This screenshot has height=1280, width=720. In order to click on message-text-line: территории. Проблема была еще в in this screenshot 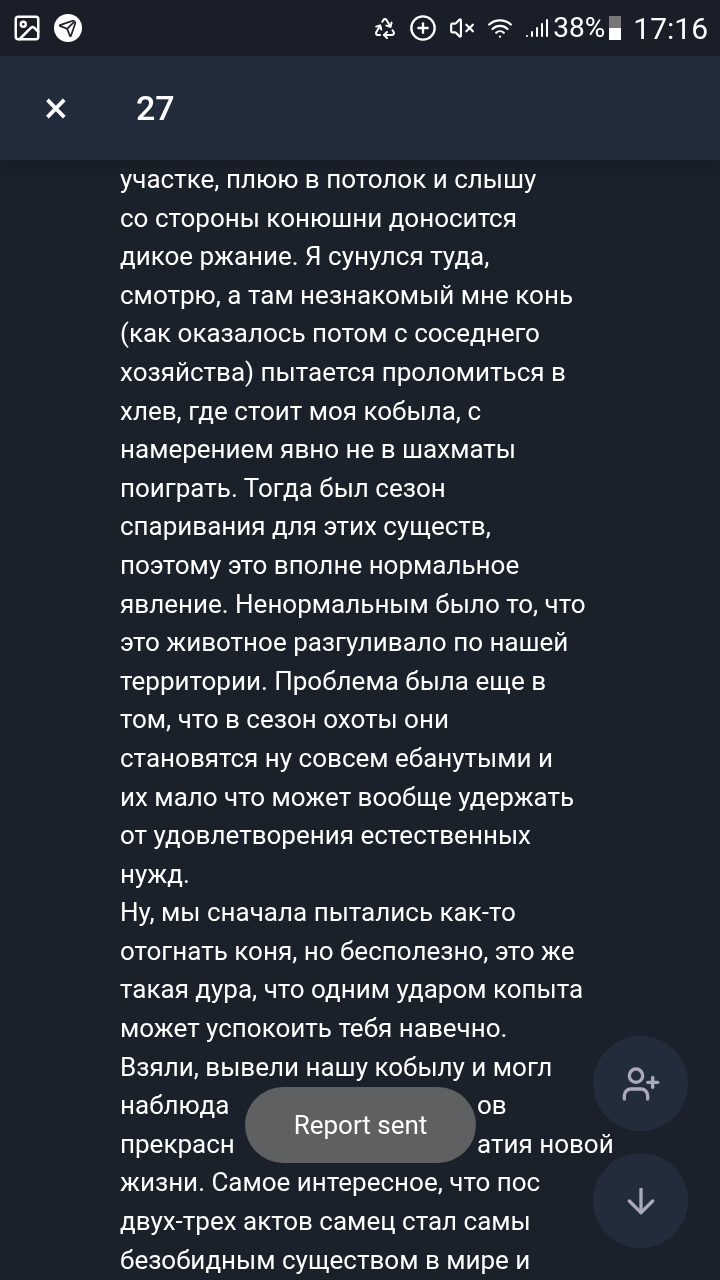, I will do `click(333, 681)`.